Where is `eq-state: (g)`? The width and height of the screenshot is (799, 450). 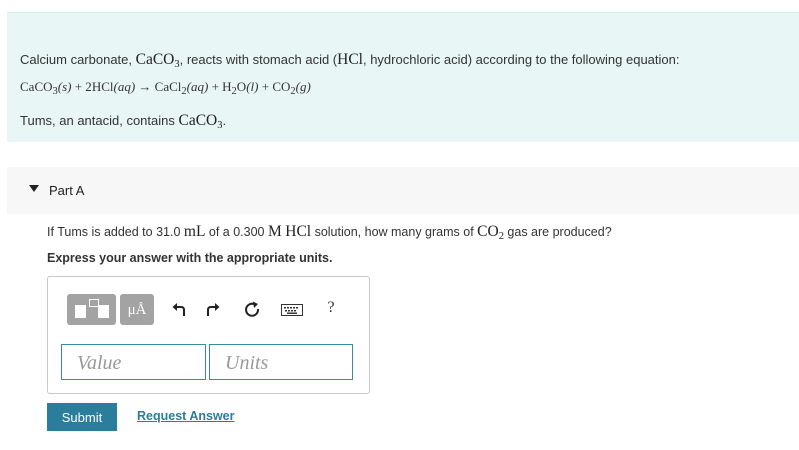 eq-state: (g) is located at coordinates (303, 86).